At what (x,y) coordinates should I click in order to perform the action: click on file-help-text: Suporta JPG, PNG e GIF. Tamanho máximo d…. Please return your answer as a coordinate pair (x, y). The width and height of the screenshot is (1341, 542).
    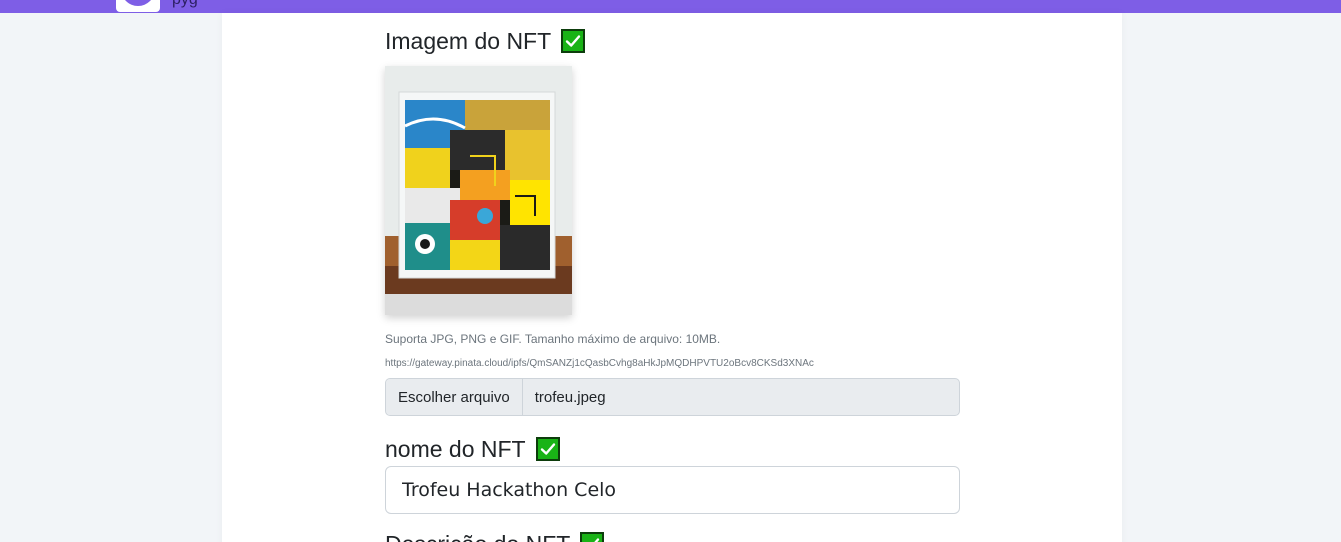
    Looking at the image, I should click on (553, 339).